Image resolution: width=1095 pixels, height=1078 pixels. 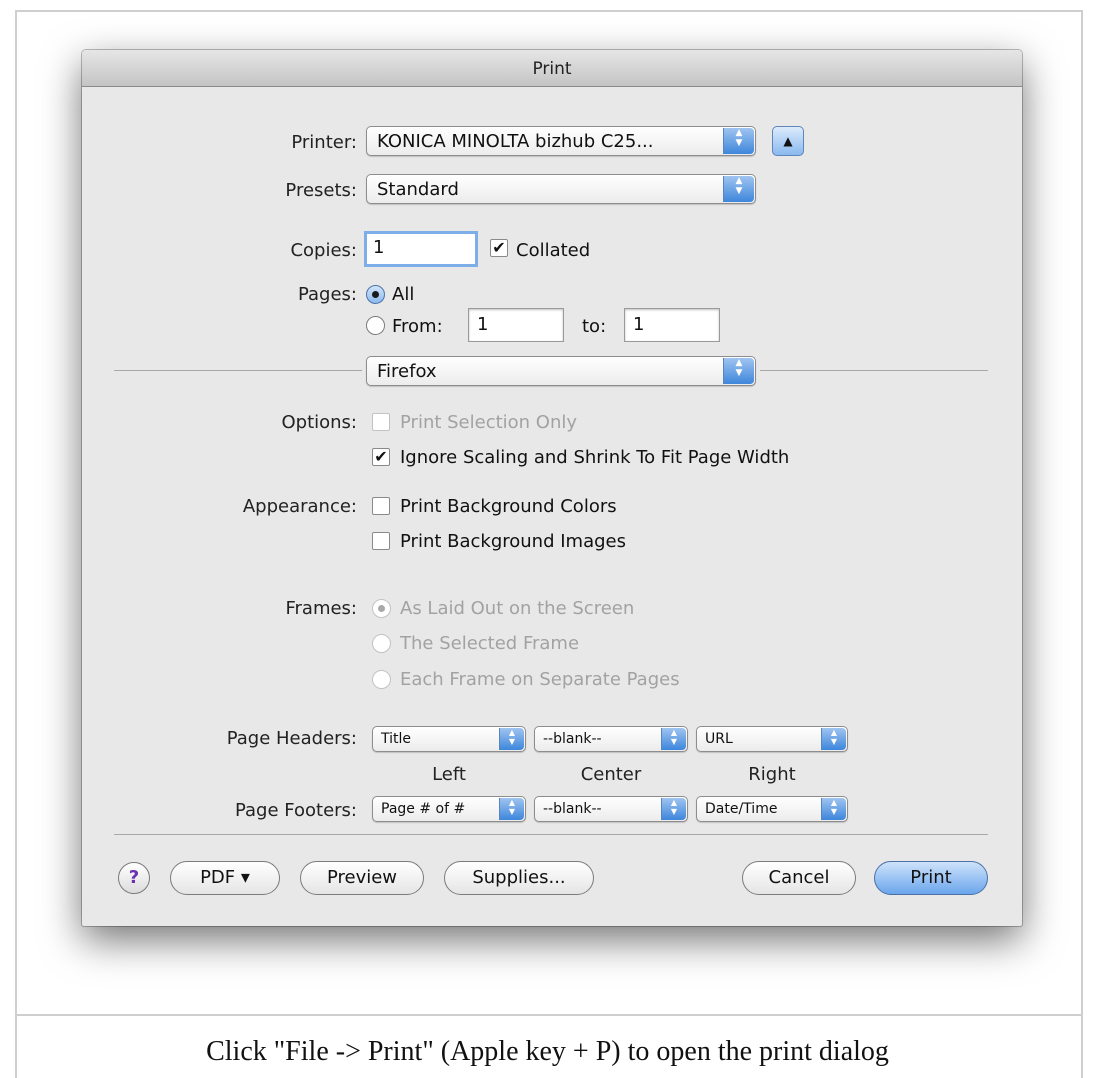 What do you see at coordinates (594, 326) in the screenshot?
I see `pages-to-label: to:` at bounding box center [594, 326].